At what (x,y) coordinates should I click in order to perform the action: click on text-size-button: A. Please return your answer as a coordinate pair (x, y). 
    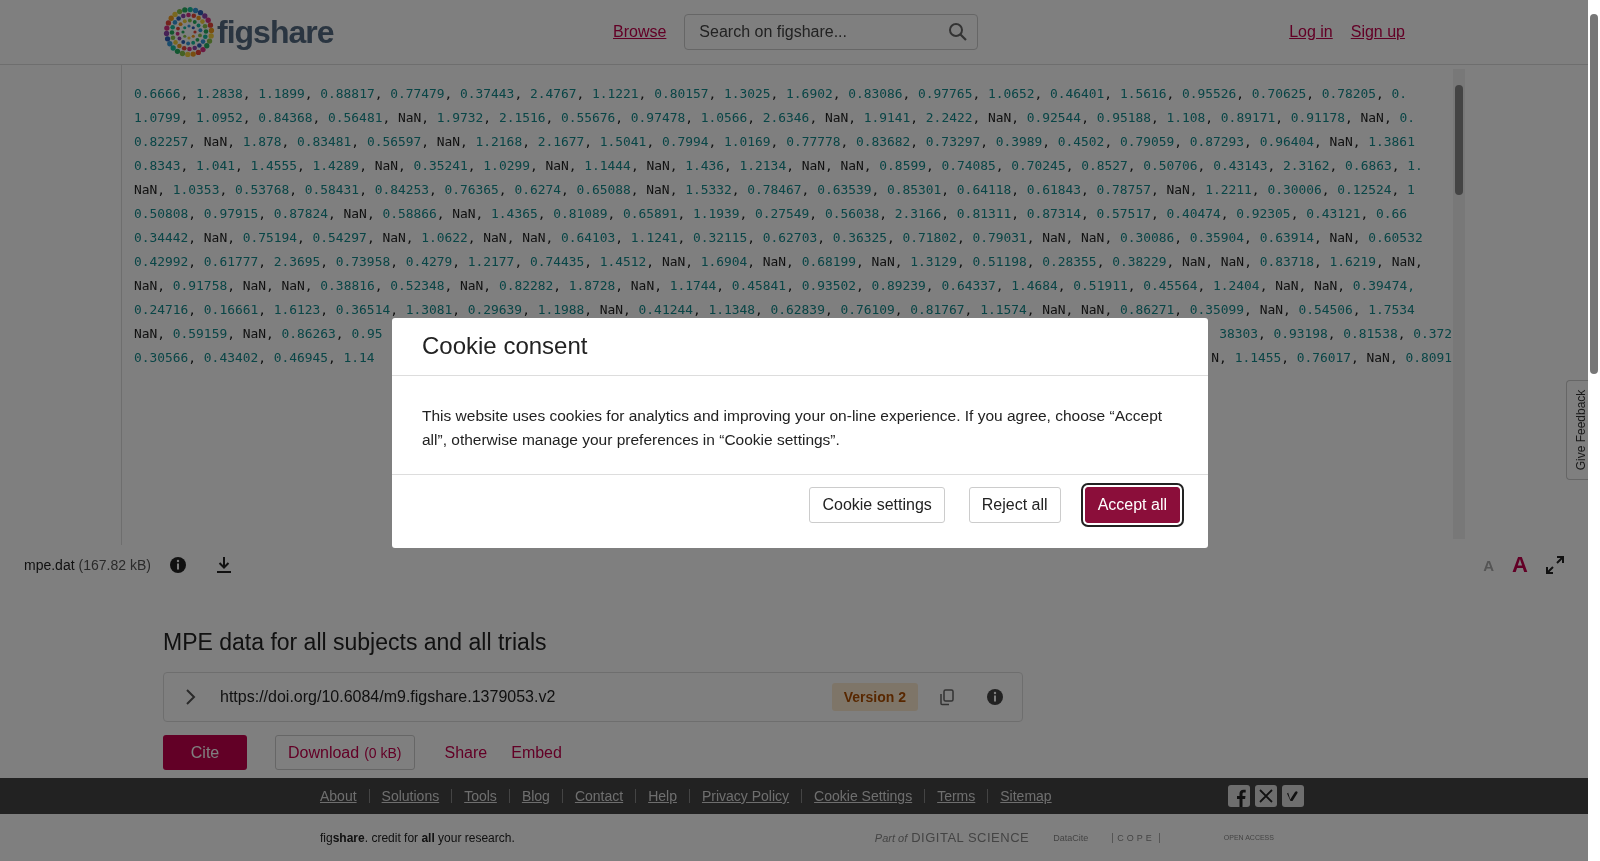
    Looking at the image, I should click on (1520, 565).